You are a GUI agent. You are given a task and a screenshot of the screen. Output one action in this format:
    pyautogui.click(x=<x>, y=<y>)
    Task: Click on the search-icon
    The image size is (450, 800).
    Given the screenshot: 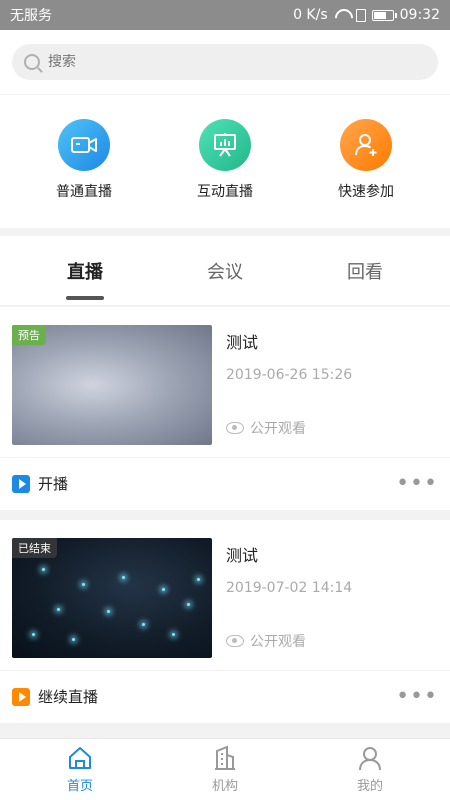 What is the action you would take?
    pyautogui.click(x=32, y=62)
    